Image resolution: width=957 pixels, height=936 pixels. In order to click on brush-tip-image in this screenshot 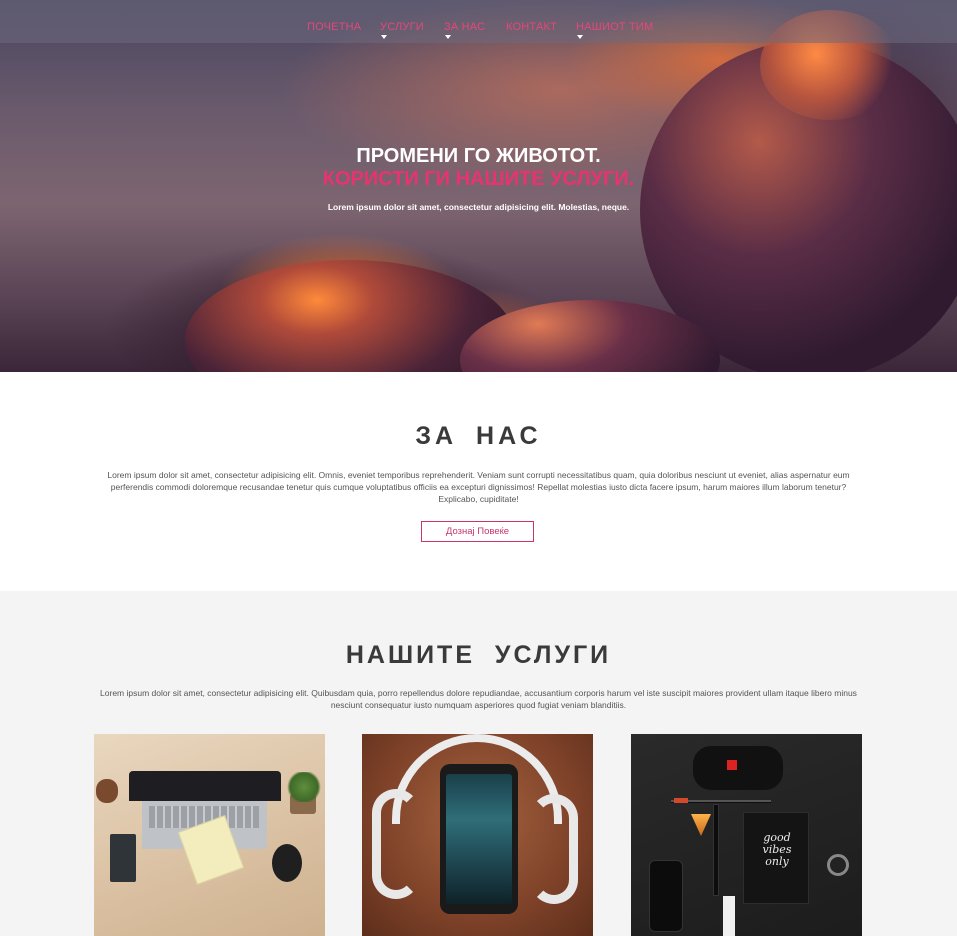, I will do `click(681, 800)`.